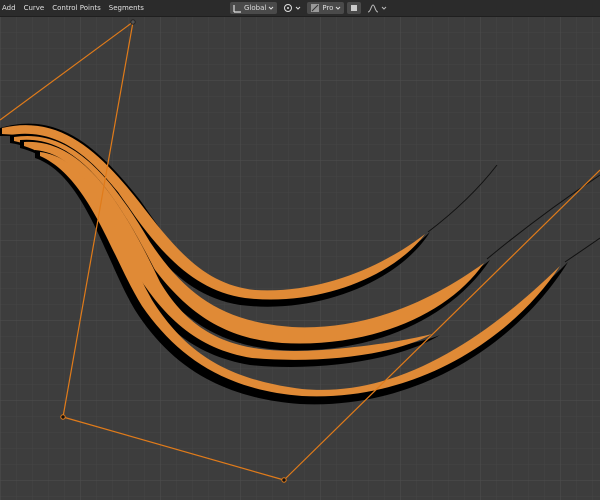 This screenshot has width=600, height=500. I want to click on pivot-point-dropdown, so click(292, 8).